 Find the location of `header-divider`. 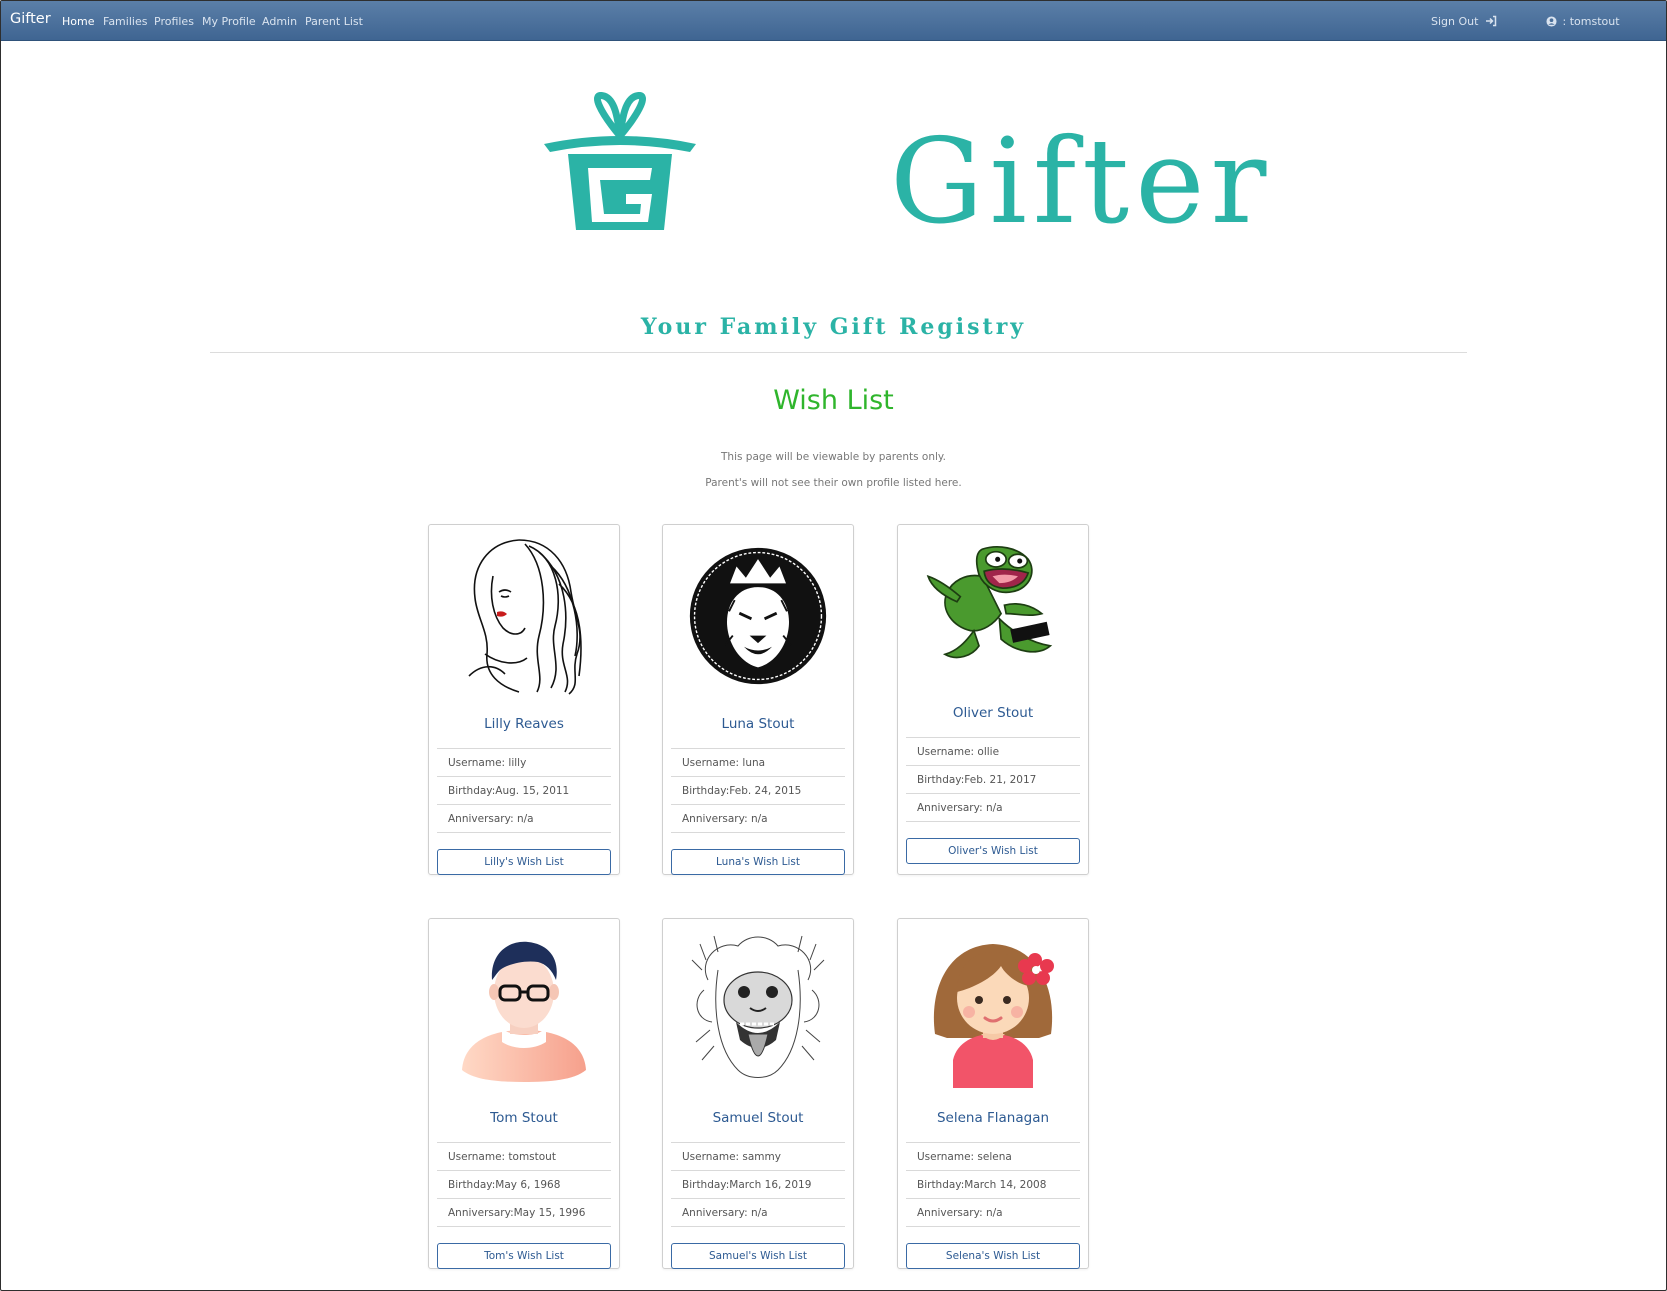

header-divider is located at coordinates (838, 352).